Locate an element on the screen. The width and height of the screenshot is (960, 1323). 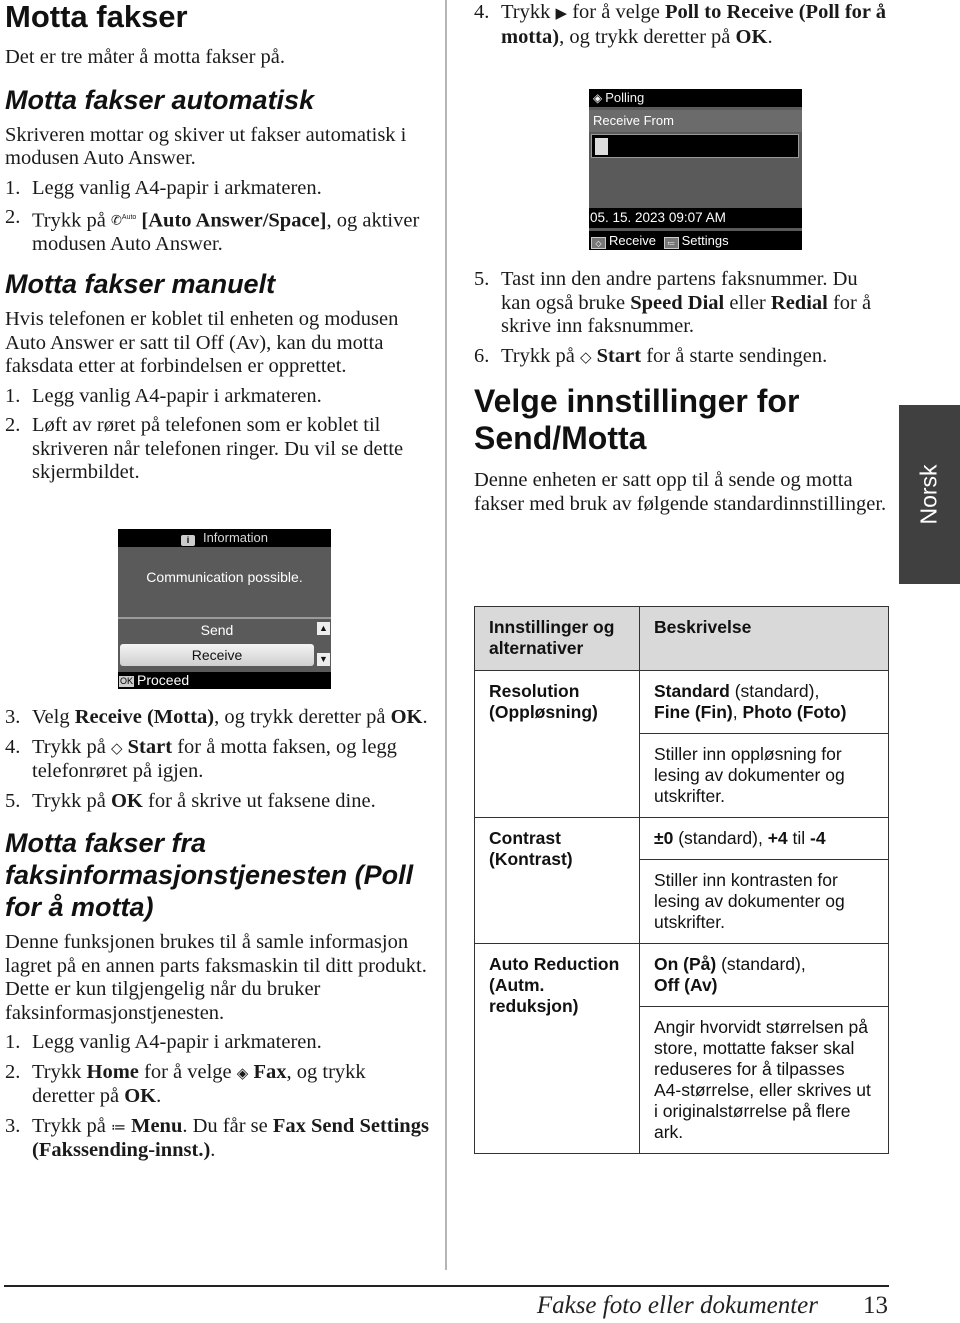
menu-key-icon: ≔ is located at coordinates (671, 243).